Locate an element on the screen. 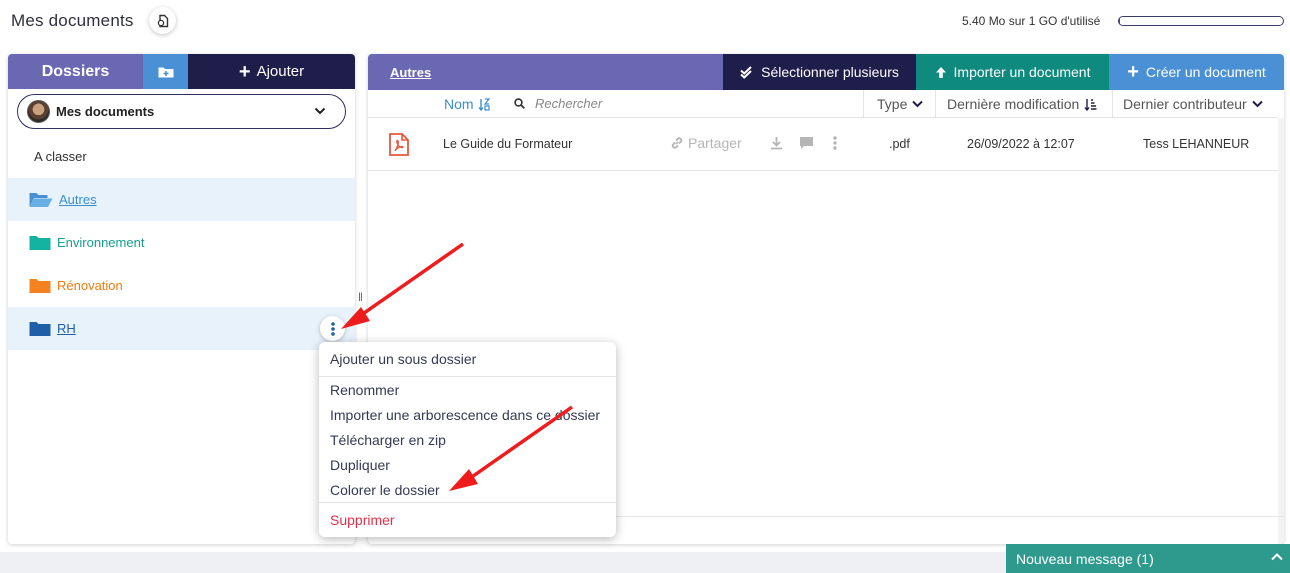 The width and height of the screenshot is (1290, 573). column-last-modified-label: Dernière modification is located at coordinates (1013, 104).